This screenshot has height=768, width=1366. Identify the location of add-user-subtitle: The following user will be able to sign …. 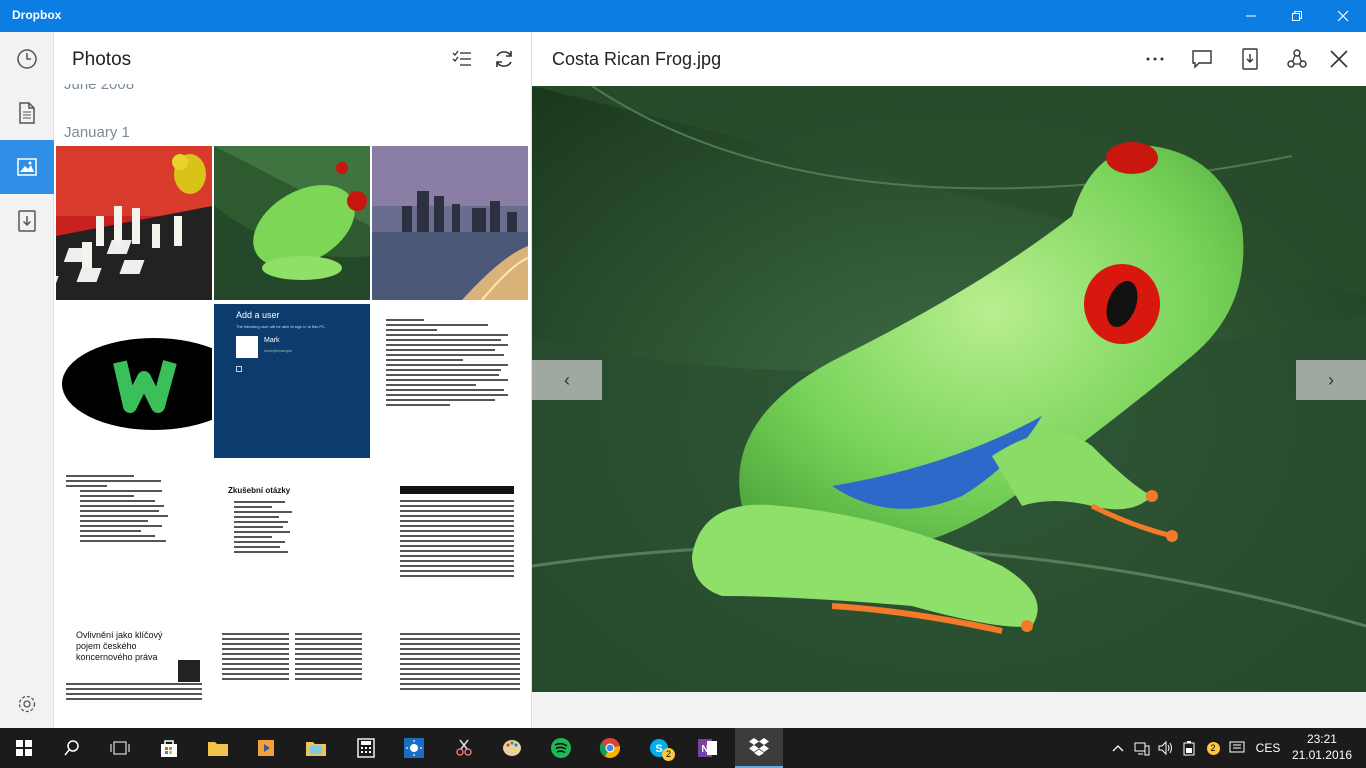
(281, 326).